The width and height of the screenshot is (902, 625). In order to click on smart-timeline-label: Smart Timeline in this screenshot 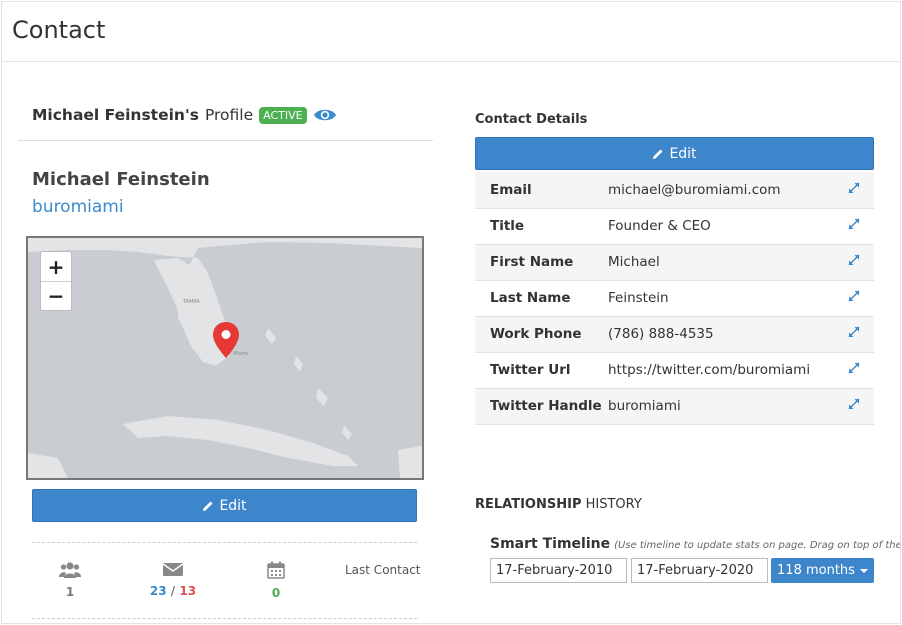, I will do `click(550, 544)`.